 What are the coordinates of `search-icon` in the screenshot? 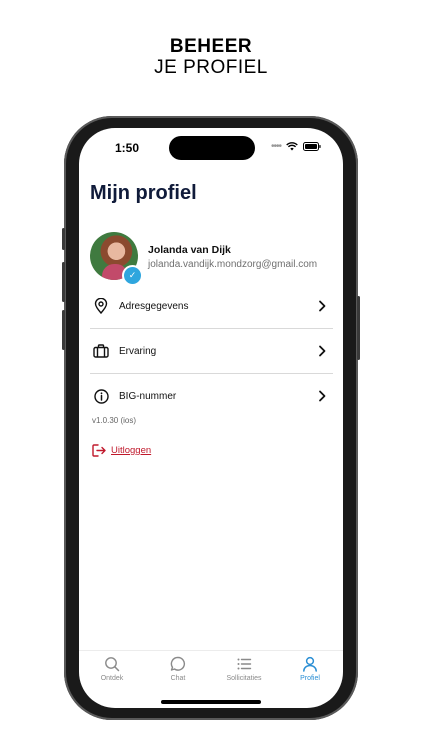 It's located at (112, 664).